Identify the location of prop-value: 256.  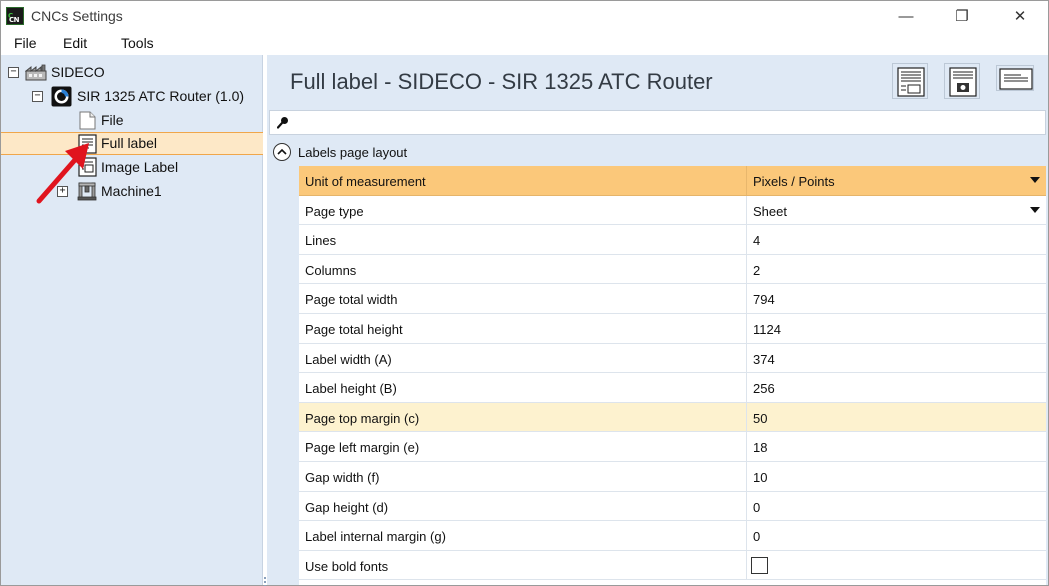
(764, 388).